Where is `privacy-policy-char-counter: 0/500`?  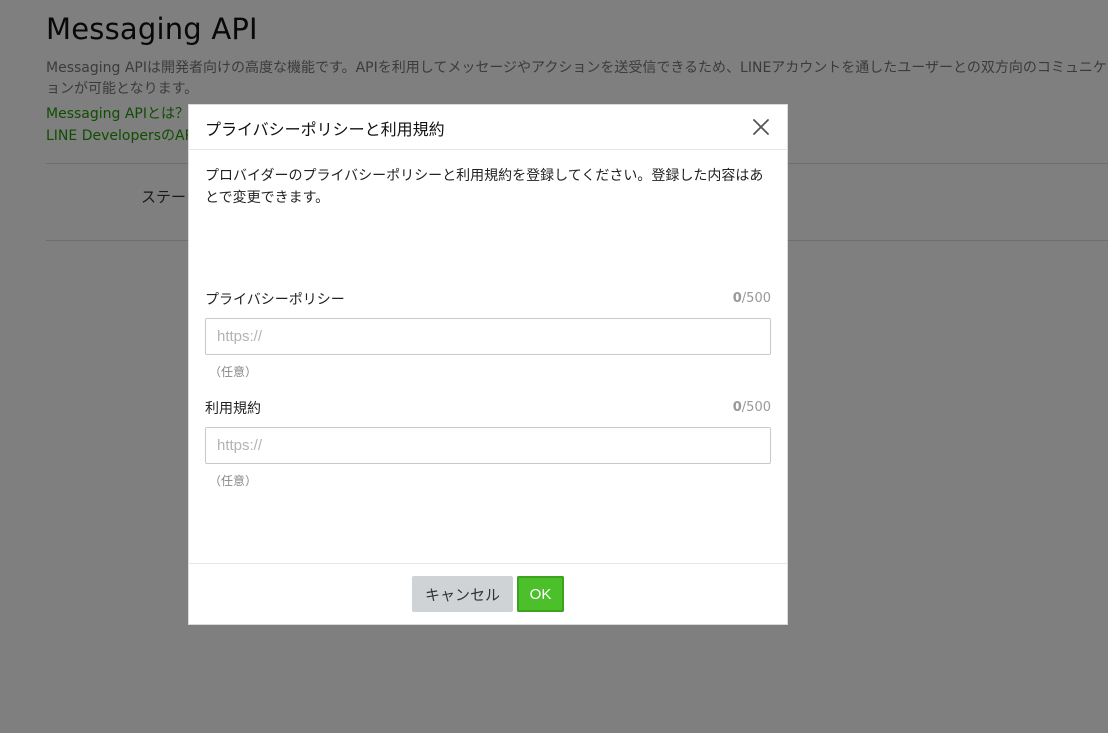
privacy-policy-char-counter: 0/500 is located at coordinates (752, 298).